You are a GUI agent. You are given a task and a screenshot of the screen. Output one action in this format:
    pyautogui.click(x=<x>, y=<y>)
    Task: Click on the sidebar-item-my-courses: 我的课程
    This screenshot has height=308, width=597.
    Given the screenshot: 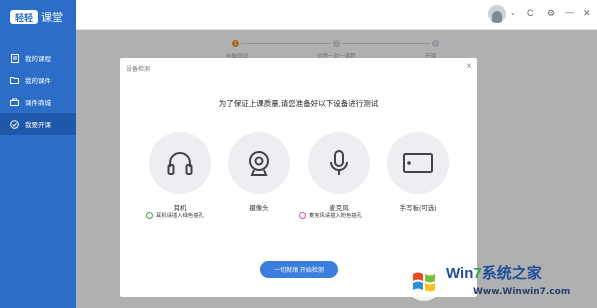 What is the action you would take?
    pyautogui.click(x=38, y=58)
    